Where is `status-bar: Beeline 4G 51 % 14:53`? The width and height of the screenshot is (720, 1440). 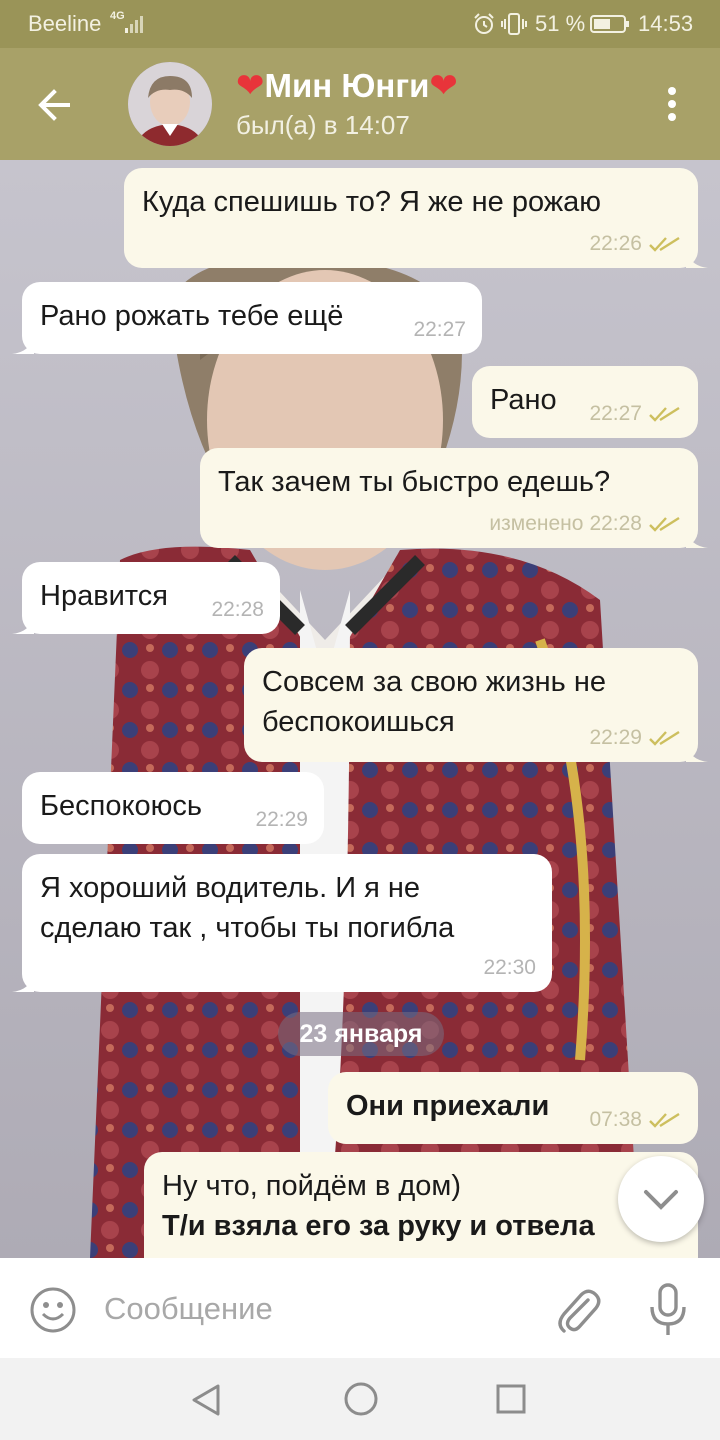 status-bar: Beeline 4G 51 % 14:53 is located at coordinates (360, 24).